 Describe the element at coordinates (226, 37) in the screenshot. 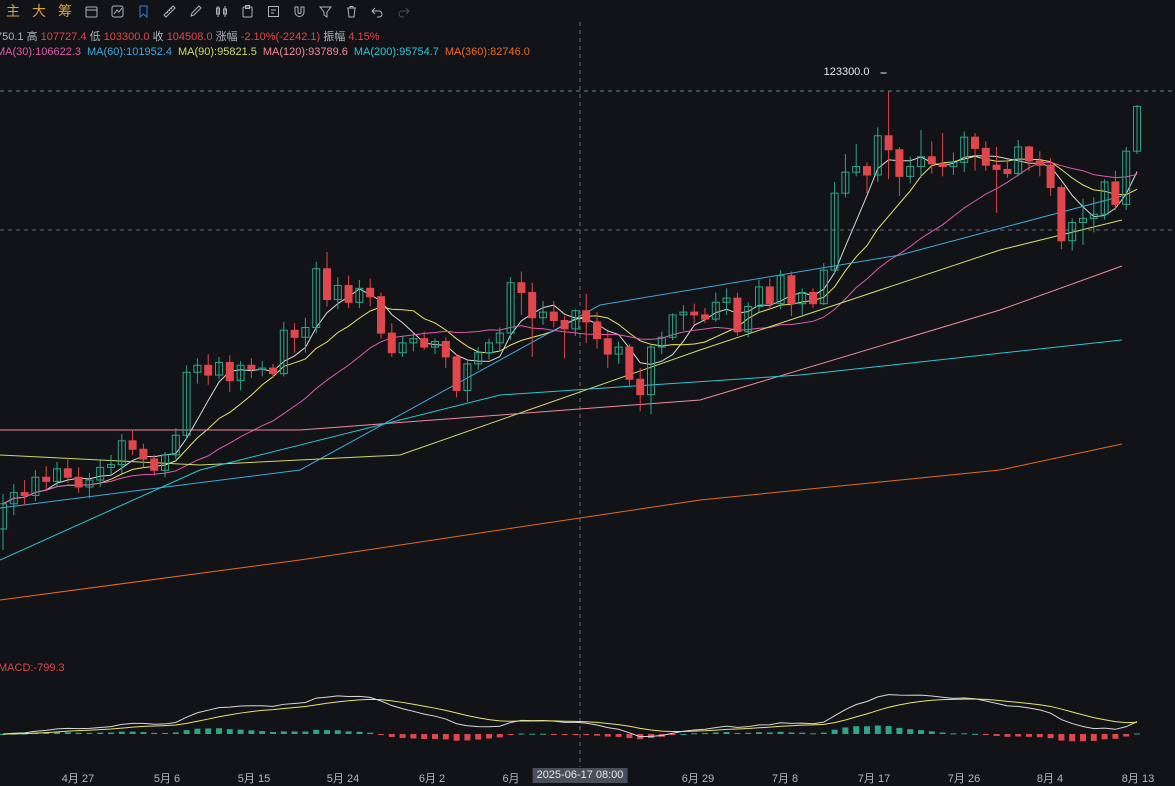

I see `change-label: 涨幅` at that location.